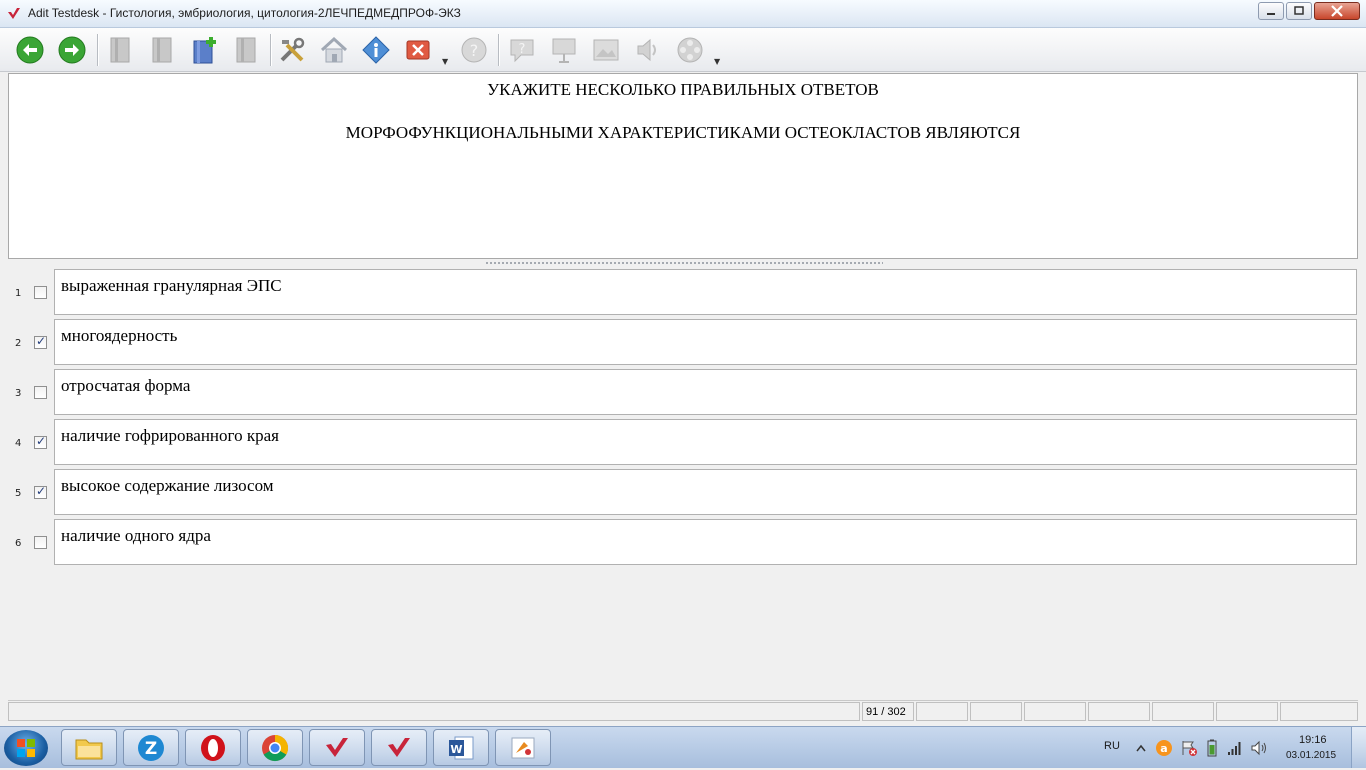  What do you see at coordinates (705, 442) in the screenshot?
I see `answer-option: наличие гофрированного края` at bounding box center [705, 442].